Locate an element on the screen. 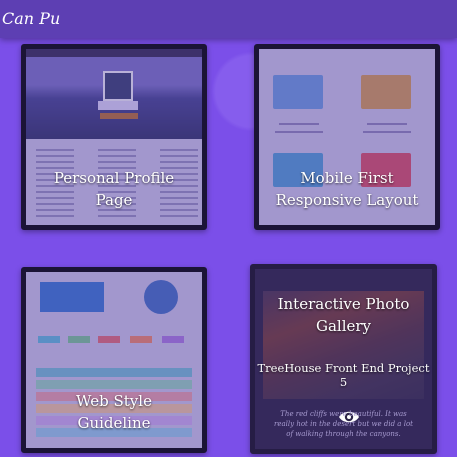  card-title-line2: Page is located at coordinates (114, 200).